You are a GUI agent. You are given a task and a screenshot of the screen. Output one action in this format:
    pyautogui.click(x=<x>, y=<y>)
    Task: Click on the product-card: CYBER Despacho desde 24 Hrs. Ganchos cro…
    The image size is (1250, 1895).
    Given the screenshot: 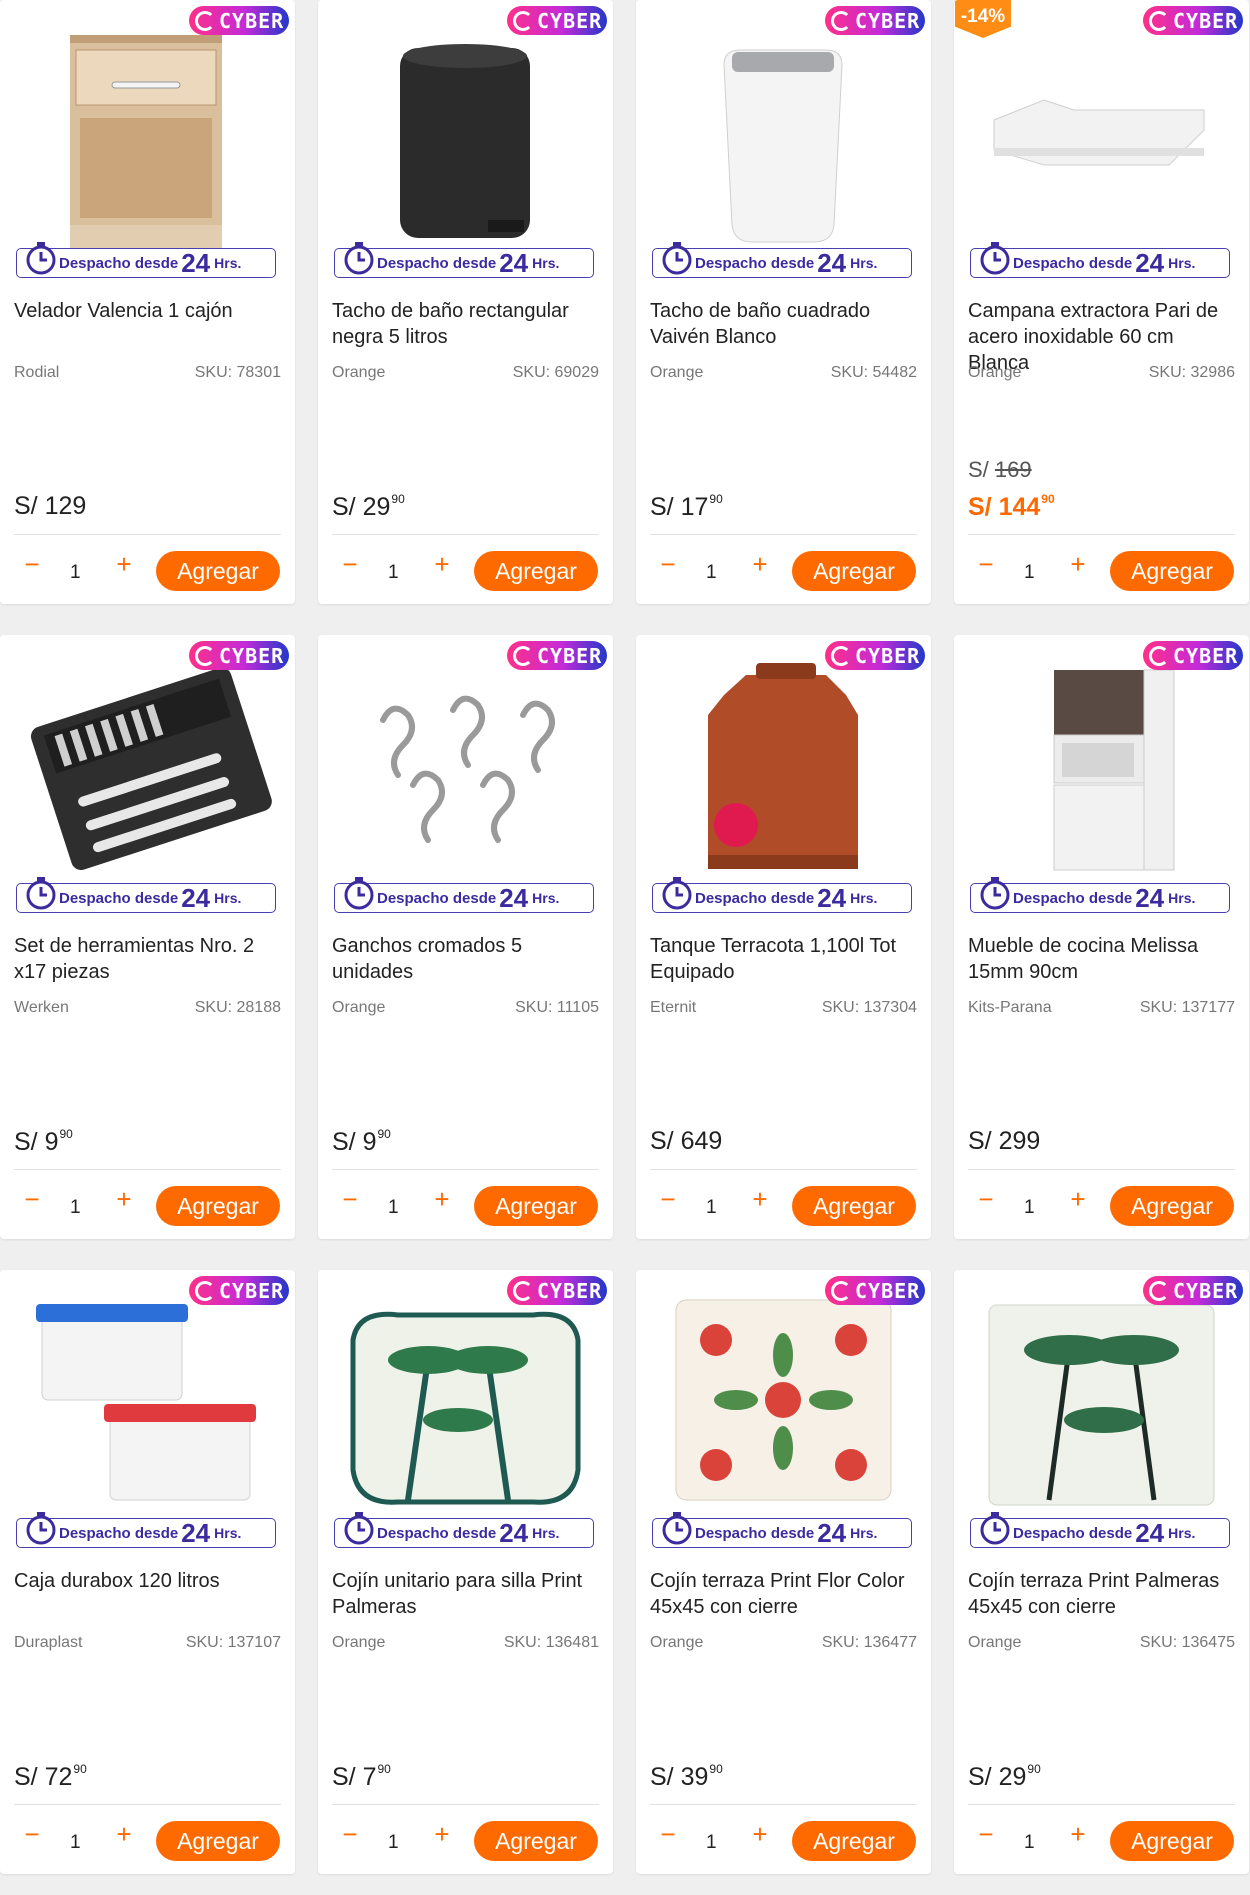 What is the action you would take?
    pyautogui.click(x=465, y=937)
    